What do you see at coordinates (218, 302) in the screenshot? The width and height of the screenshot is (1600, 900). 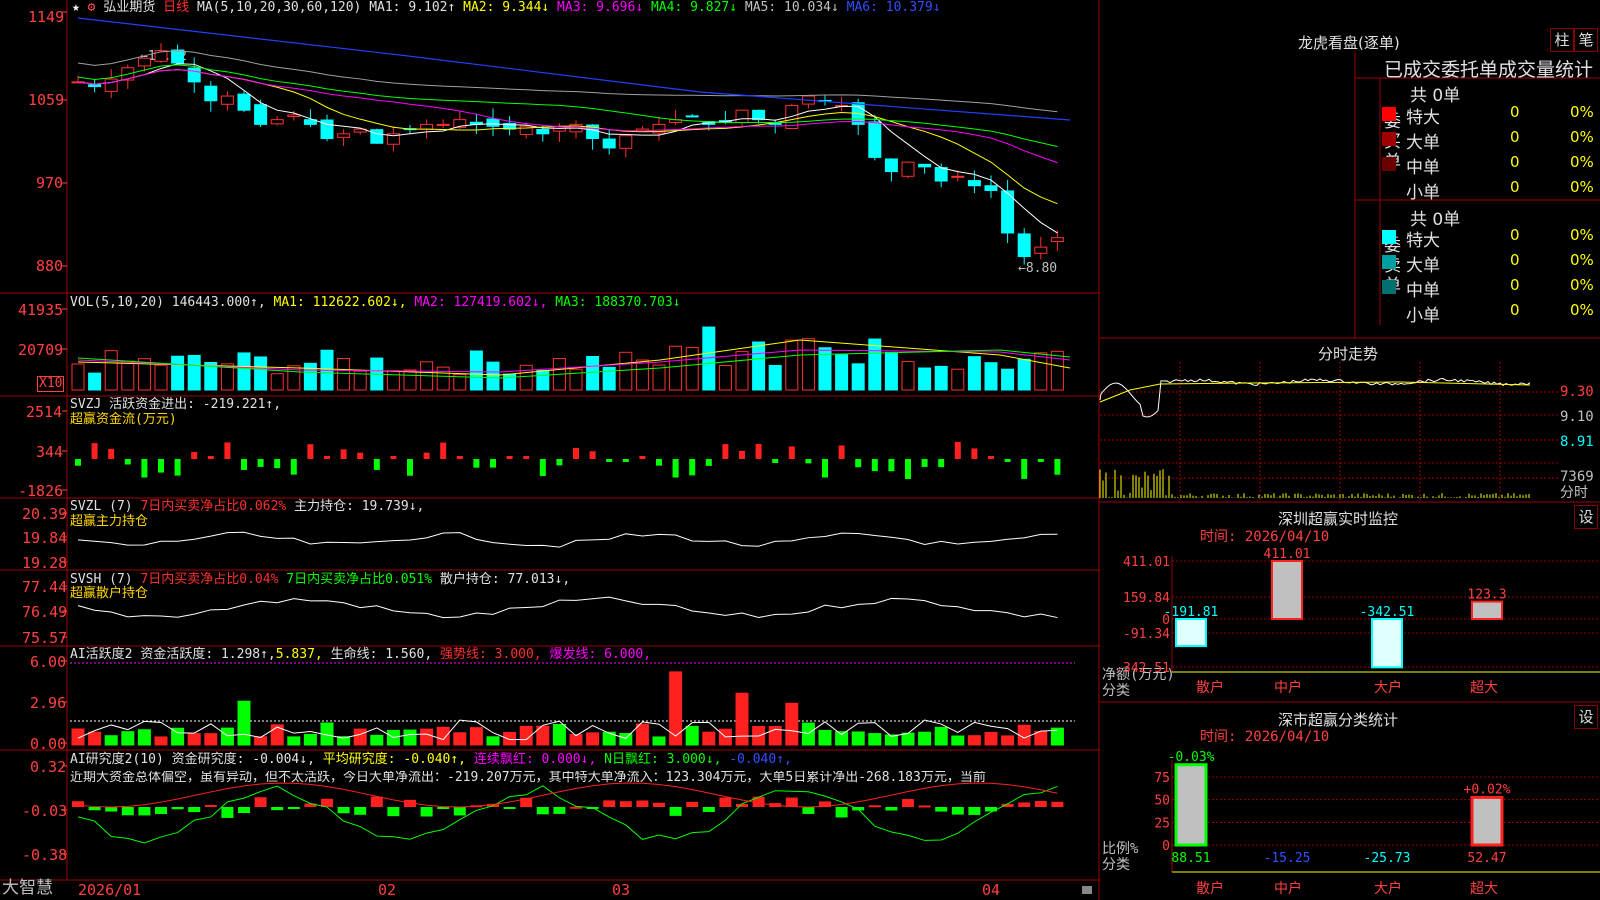 I see `vol-value: 146443.000↑,` at bounding box center [218, 302].